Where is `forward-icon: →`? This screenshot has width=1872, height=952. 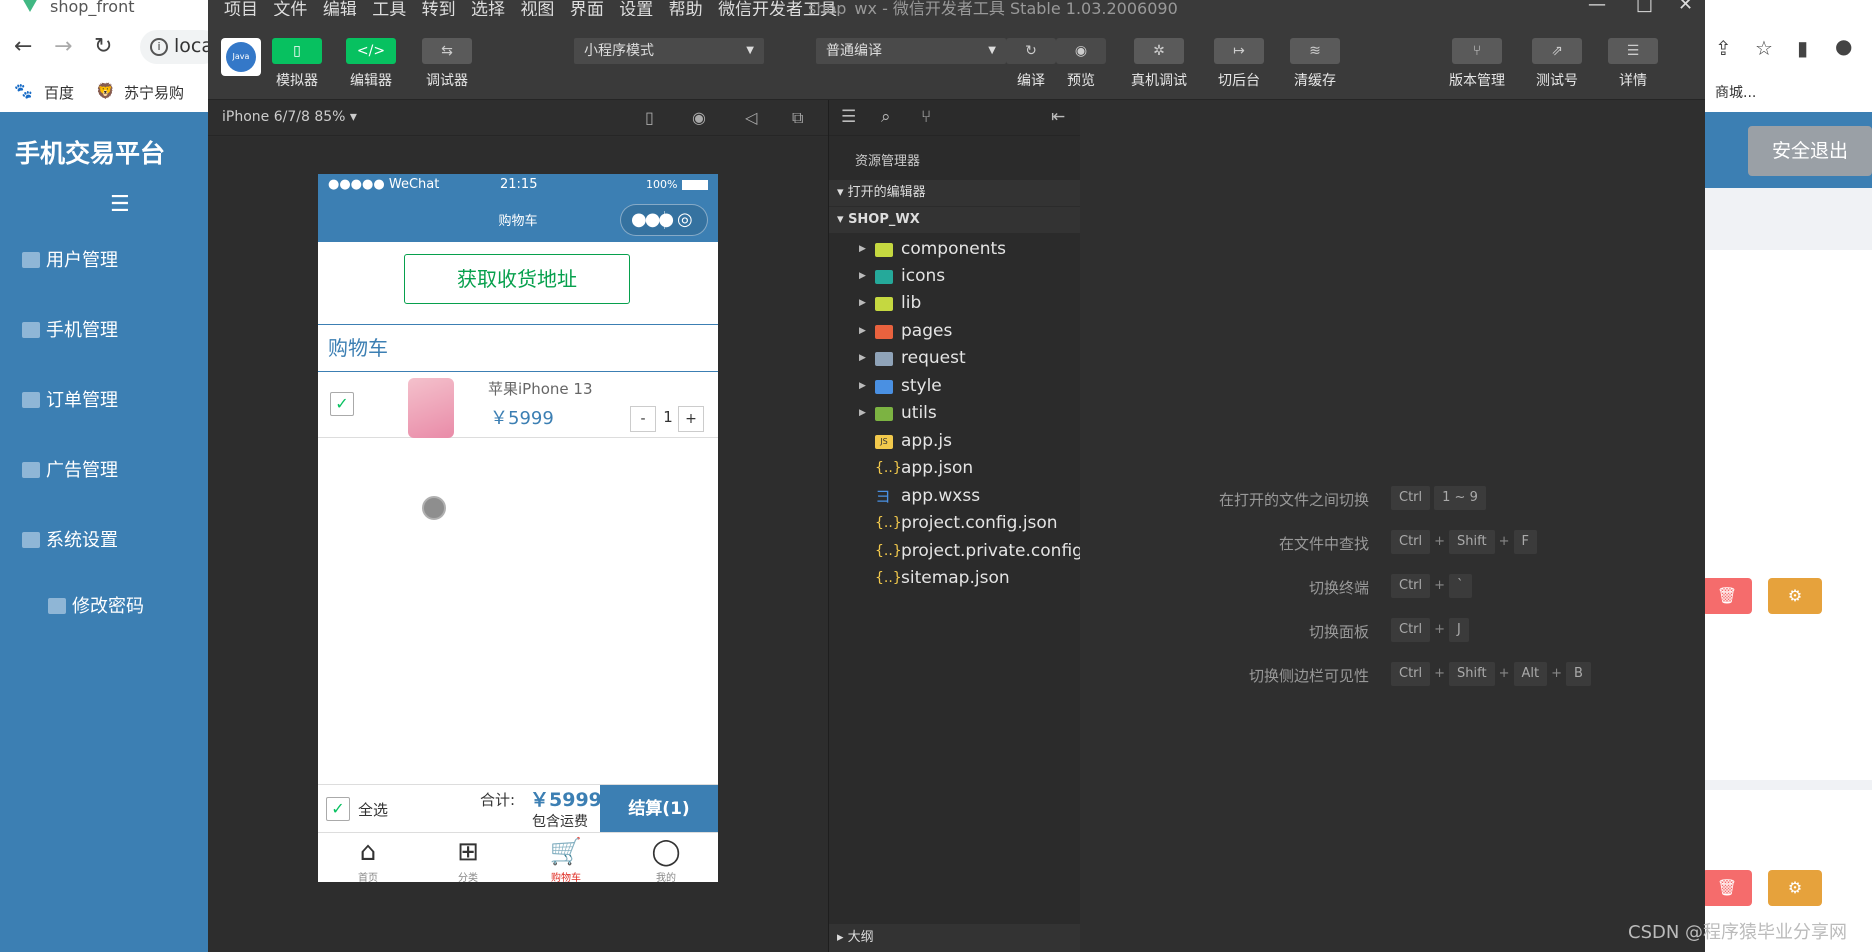 forward-icon: → is located at coordinates (63, 46).